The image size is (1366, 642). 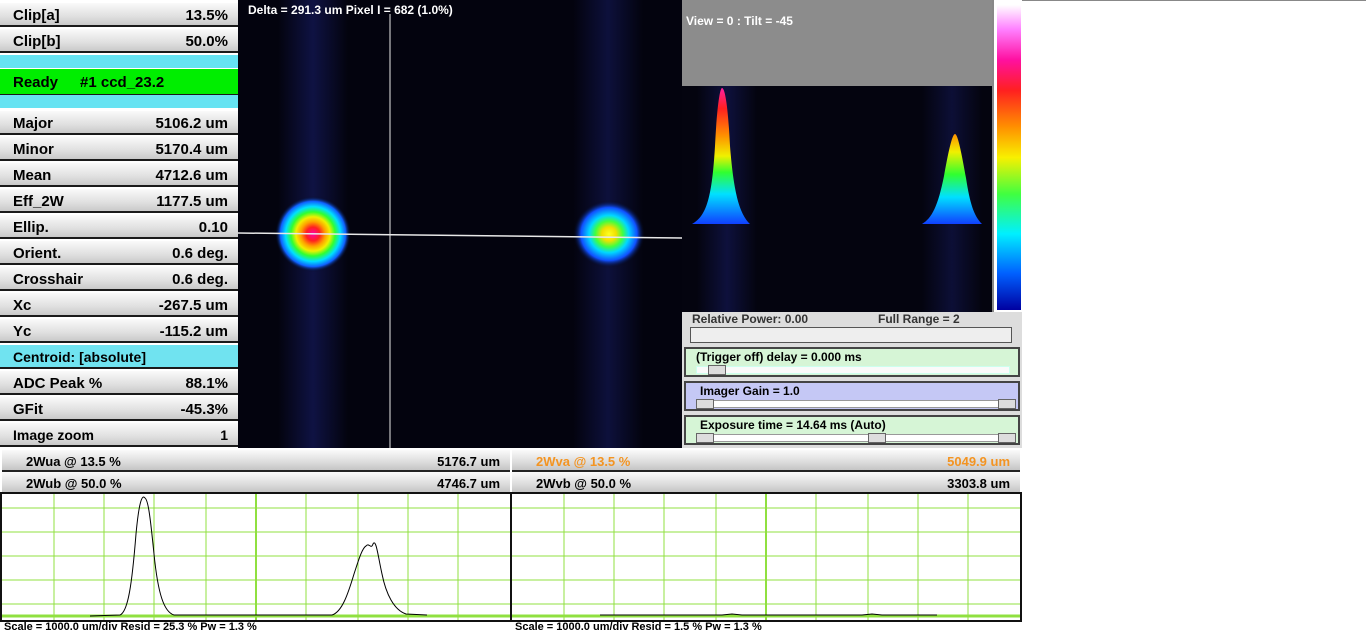 I want to click on gfit-row: GFit -45.3%, so click(x=119, y=409).